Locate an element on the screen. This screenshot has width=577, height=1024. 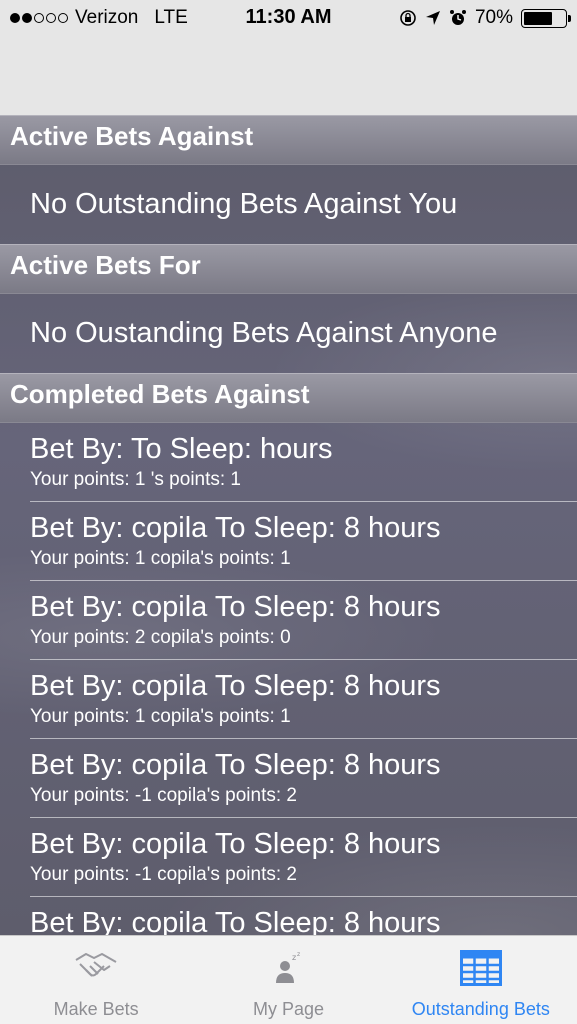
bet-row: Bet By: copila To Sleep: 8 hours is located at coordinates (303, 916).